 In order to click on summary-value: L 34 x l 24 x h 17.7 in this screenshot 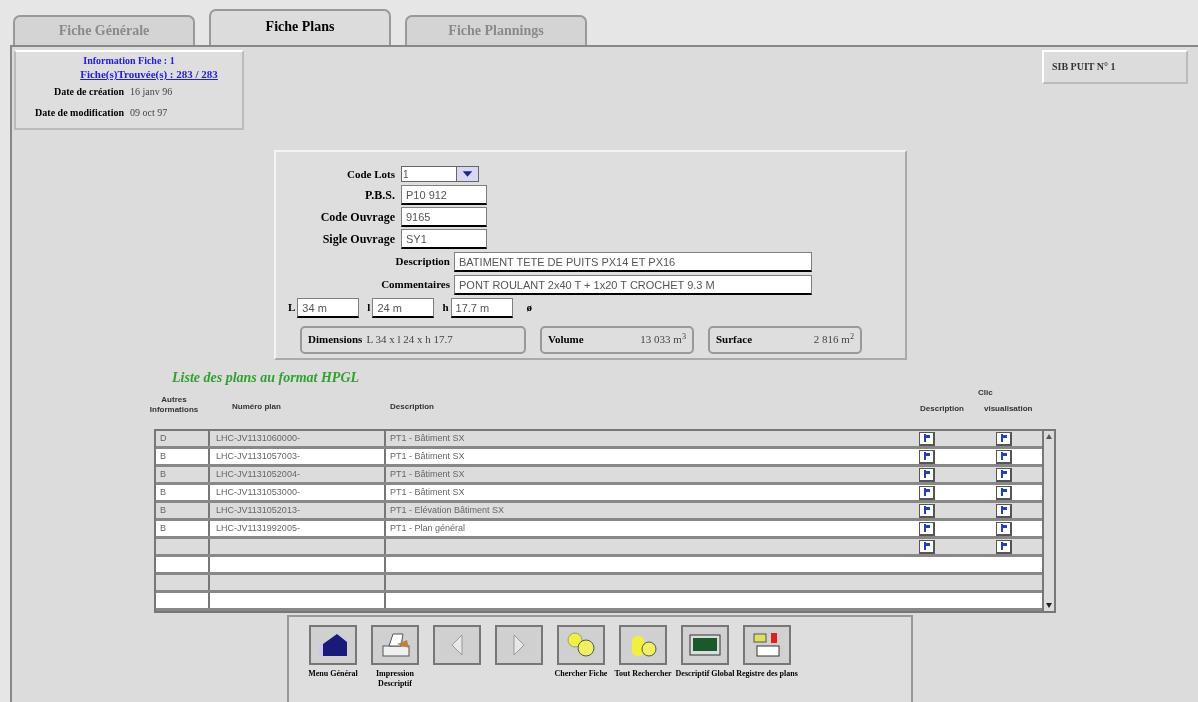, I will do `click(409, 340)`.